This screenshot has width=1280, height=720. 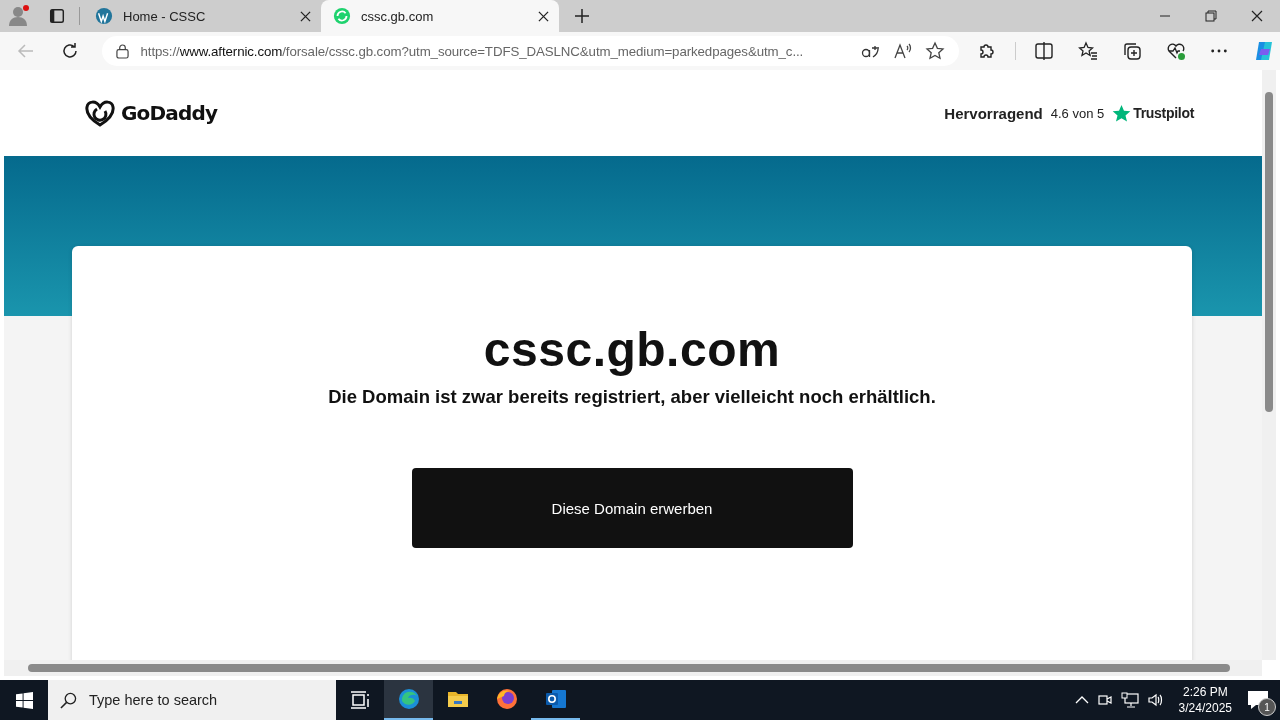 What do you see at coordinates (633, 668) in the screenshot?
I see `horizontal-scrollbar` at bounding box center [633, 668].